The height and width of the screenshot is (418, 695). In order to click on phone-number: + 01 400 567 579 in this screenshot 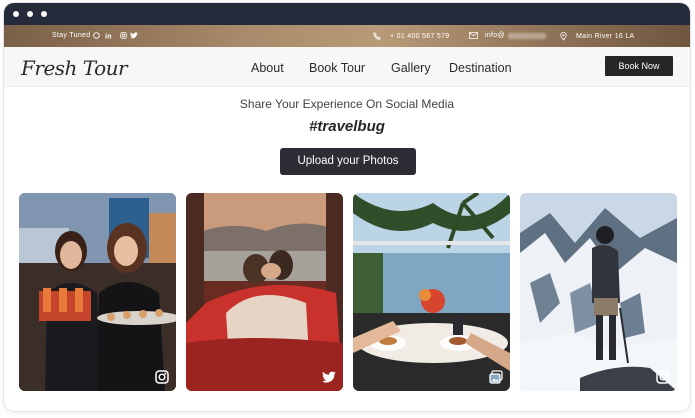, I will do `click(420, 36)`.